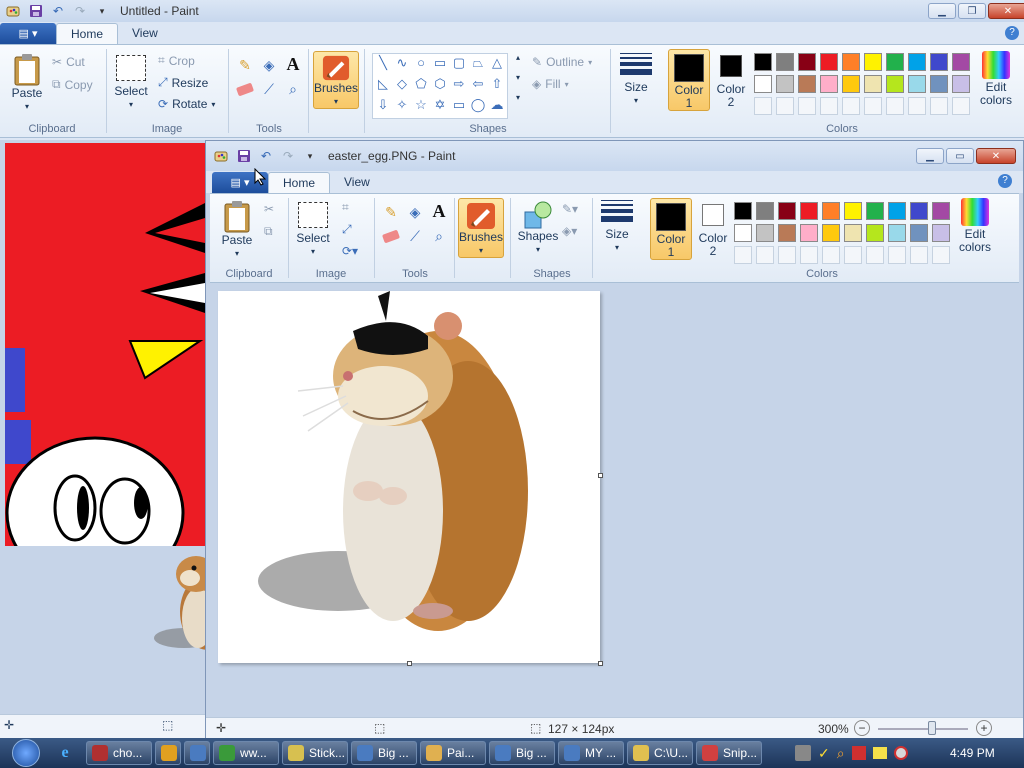  What do you see at coordinates (824, 753) in the screenshot?
I see `check-icon: ✓` at bounding box center [824, 753].